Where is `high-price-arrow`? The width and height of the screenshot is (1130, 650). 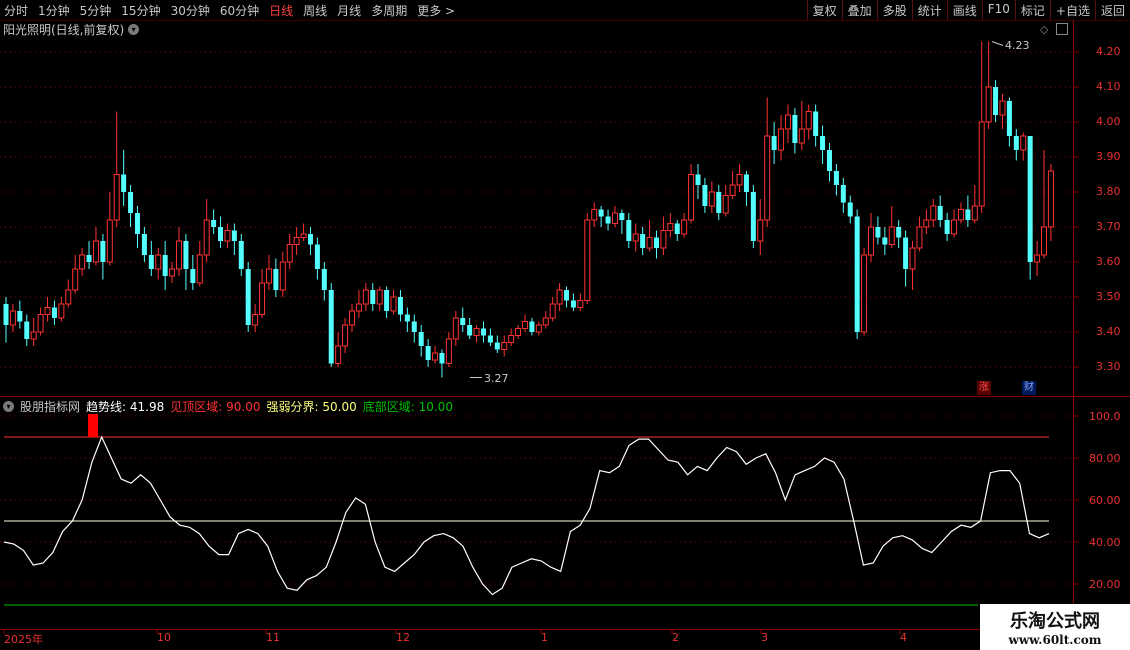 high-price-arrow is located at coordinates (997, 43).